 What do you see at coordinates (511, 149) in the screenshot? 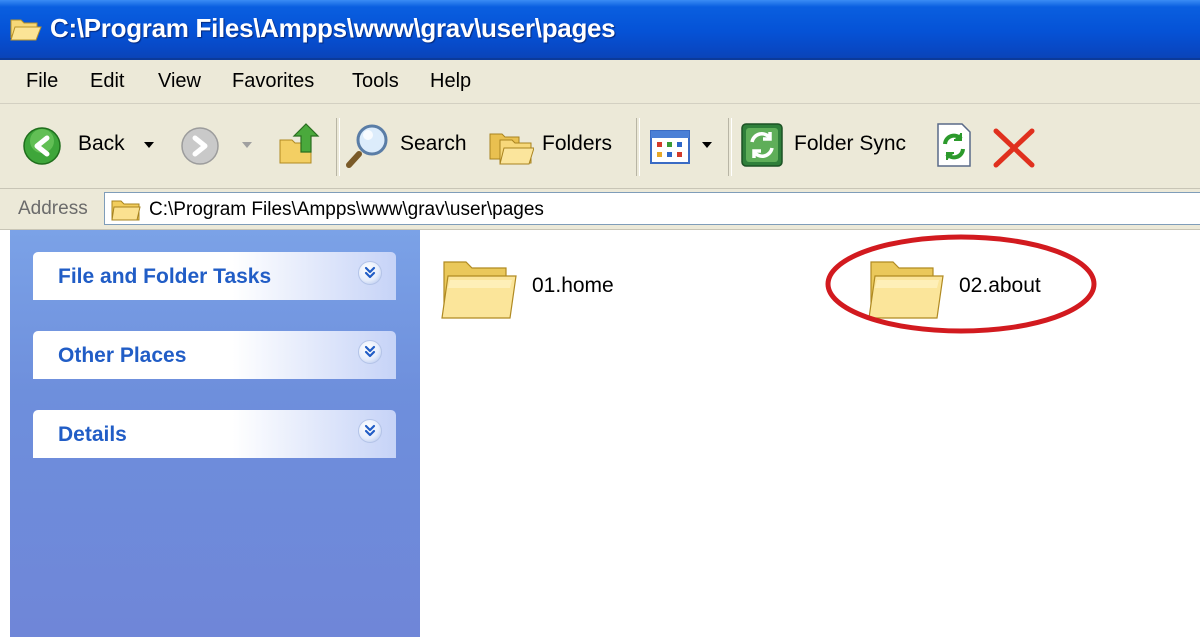
I see `folders-icon` at bounding box center [511, 149].